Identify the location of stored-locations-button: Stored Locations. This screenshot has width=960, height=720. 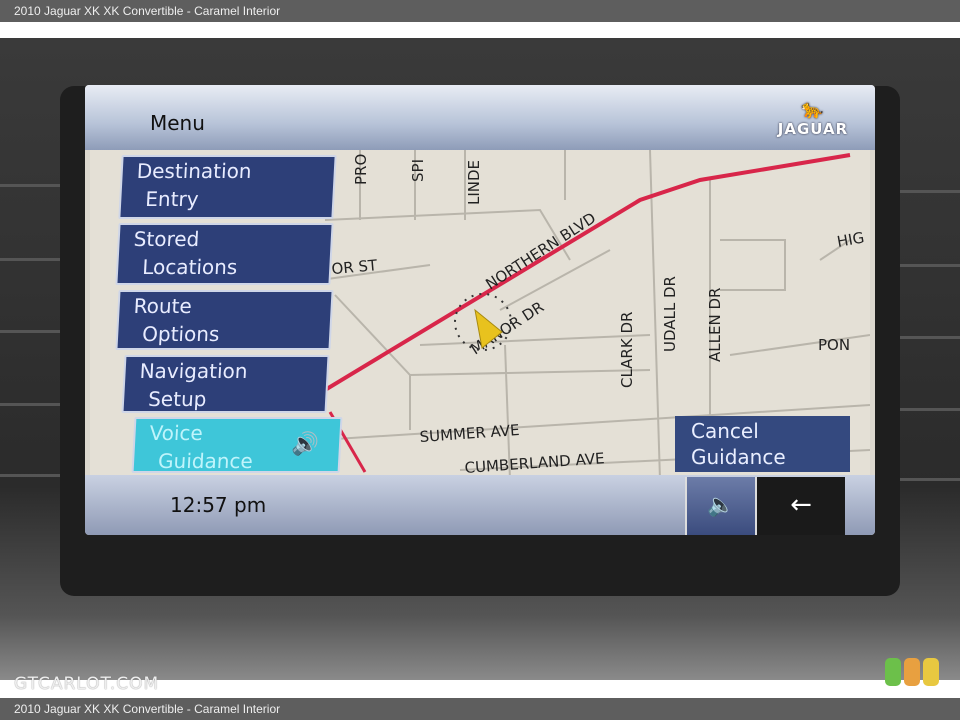
(224, 254).